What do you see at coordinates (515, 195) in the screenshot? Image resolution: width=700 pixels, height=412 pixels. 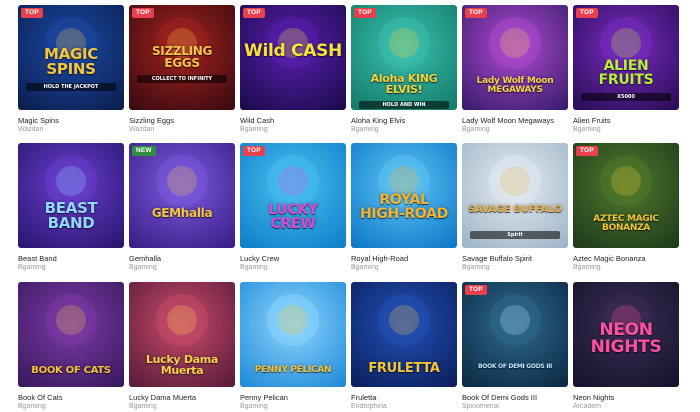 I see `game-thumbnail: SAVAGE BUFFALO Spirit` at bounding box center [515, 195].